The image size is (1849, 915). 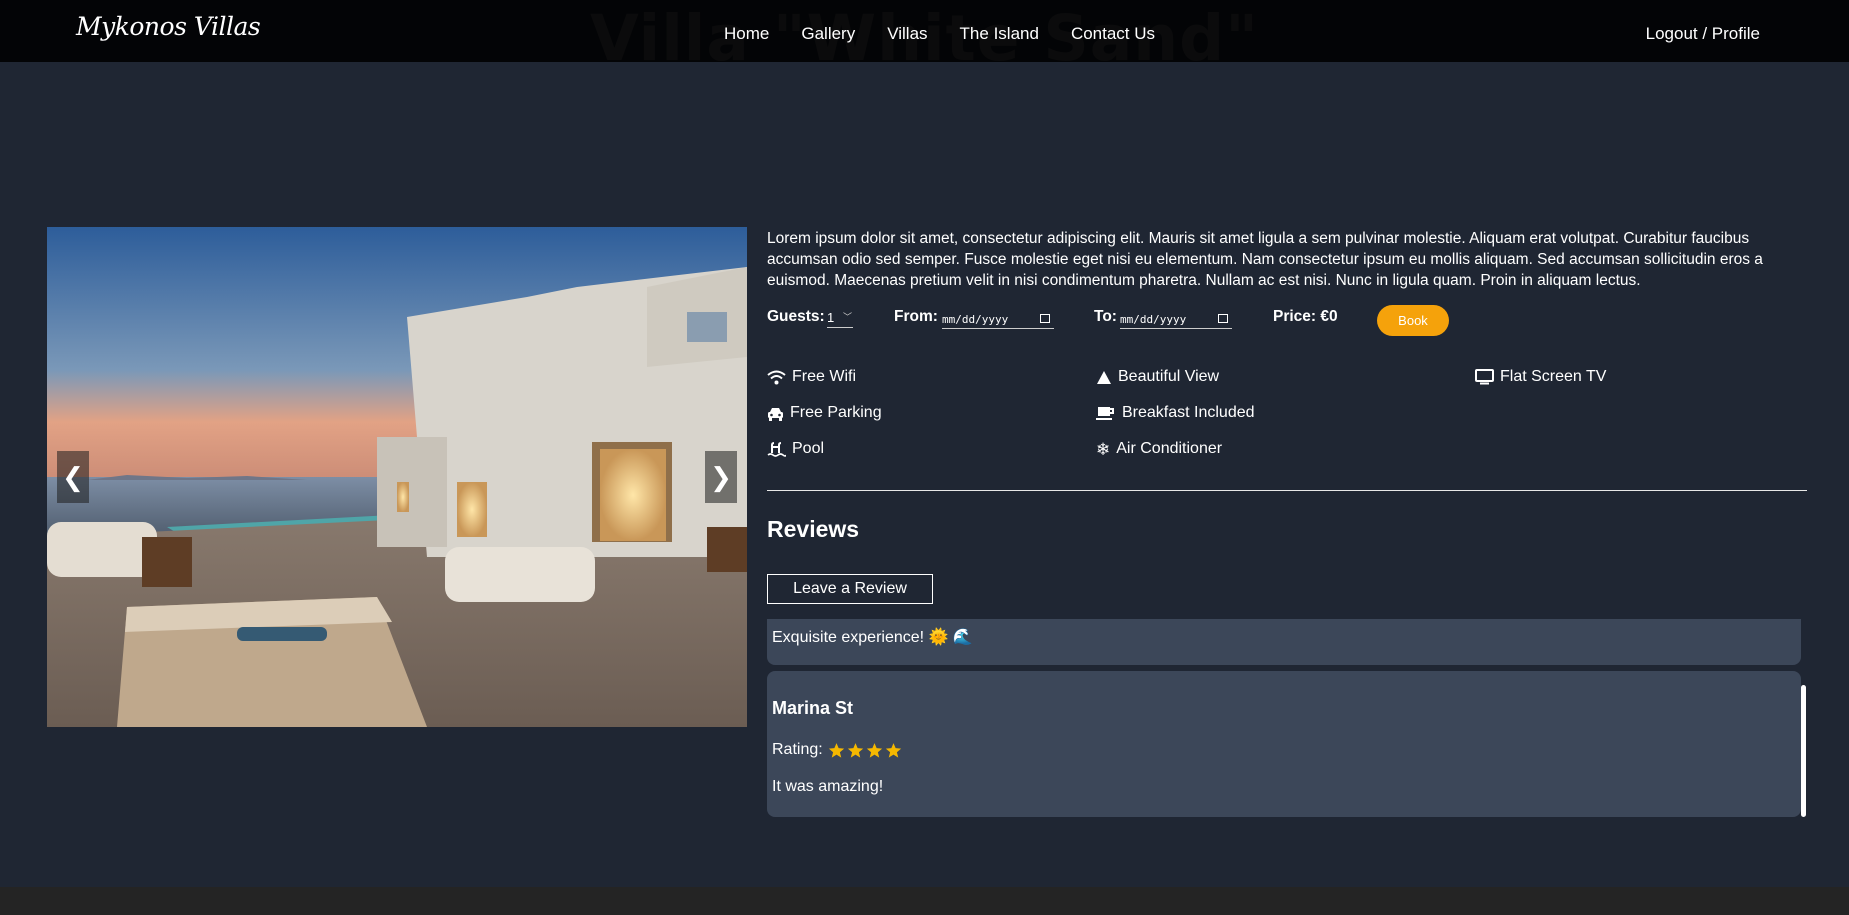 What do you see at coordinates (831, 317) in the screenshot?
I see `guests-value: 1` at bounding box center [831, 317].